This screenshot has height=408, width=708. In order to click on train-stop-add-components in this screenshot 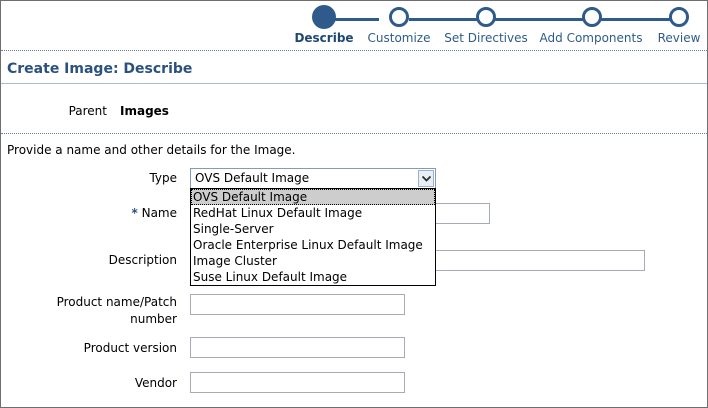, I will do `click(592, 17)`.